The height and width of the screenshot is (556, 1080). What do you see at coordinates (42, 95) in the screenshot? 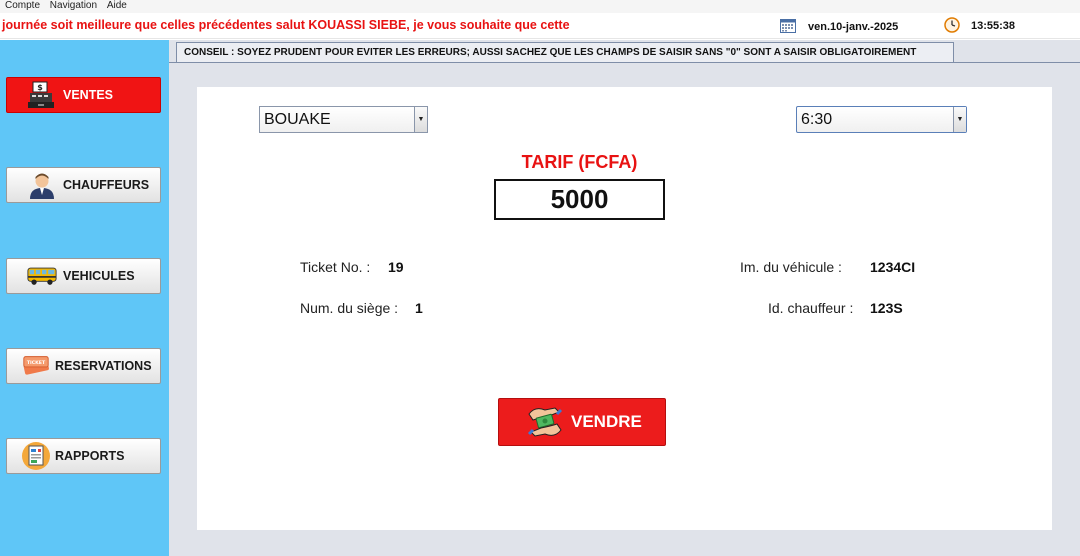
I see `cash-register-icon: $` at bounding box center [42, 95].